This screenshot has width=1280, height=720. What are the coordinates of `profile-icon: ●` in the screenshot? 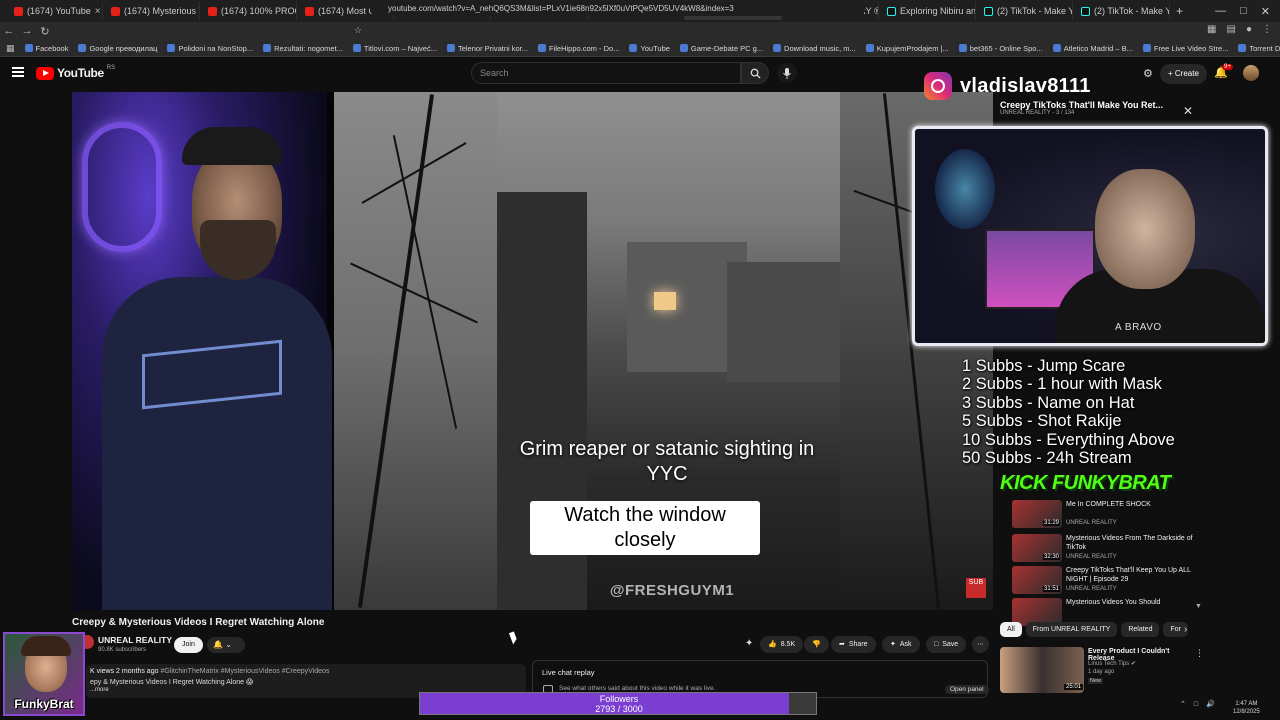 It's located at (1249, 29).